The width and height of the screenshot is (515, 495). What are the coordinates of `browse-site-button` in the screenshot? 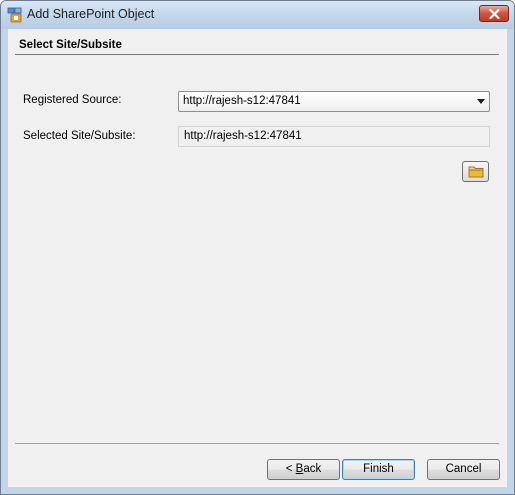 It's located at (475, 171).